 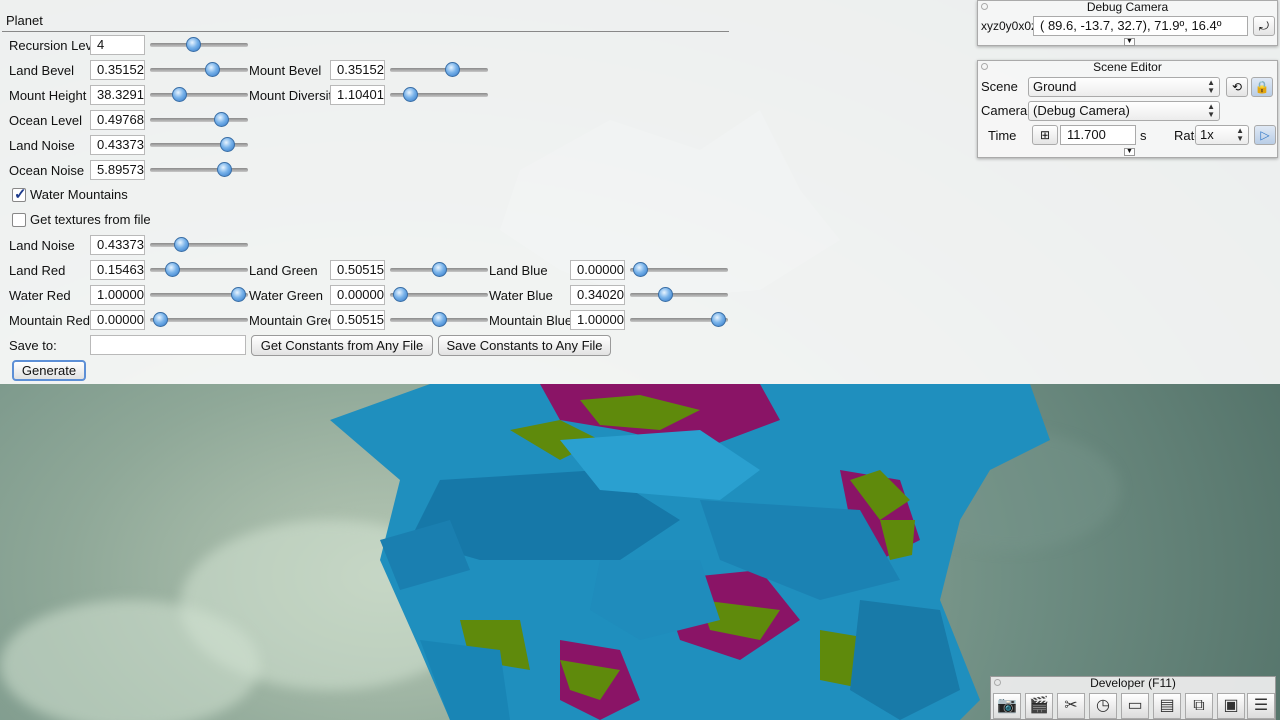 I want to click on land-green-slider, so click(x=439, y=270).